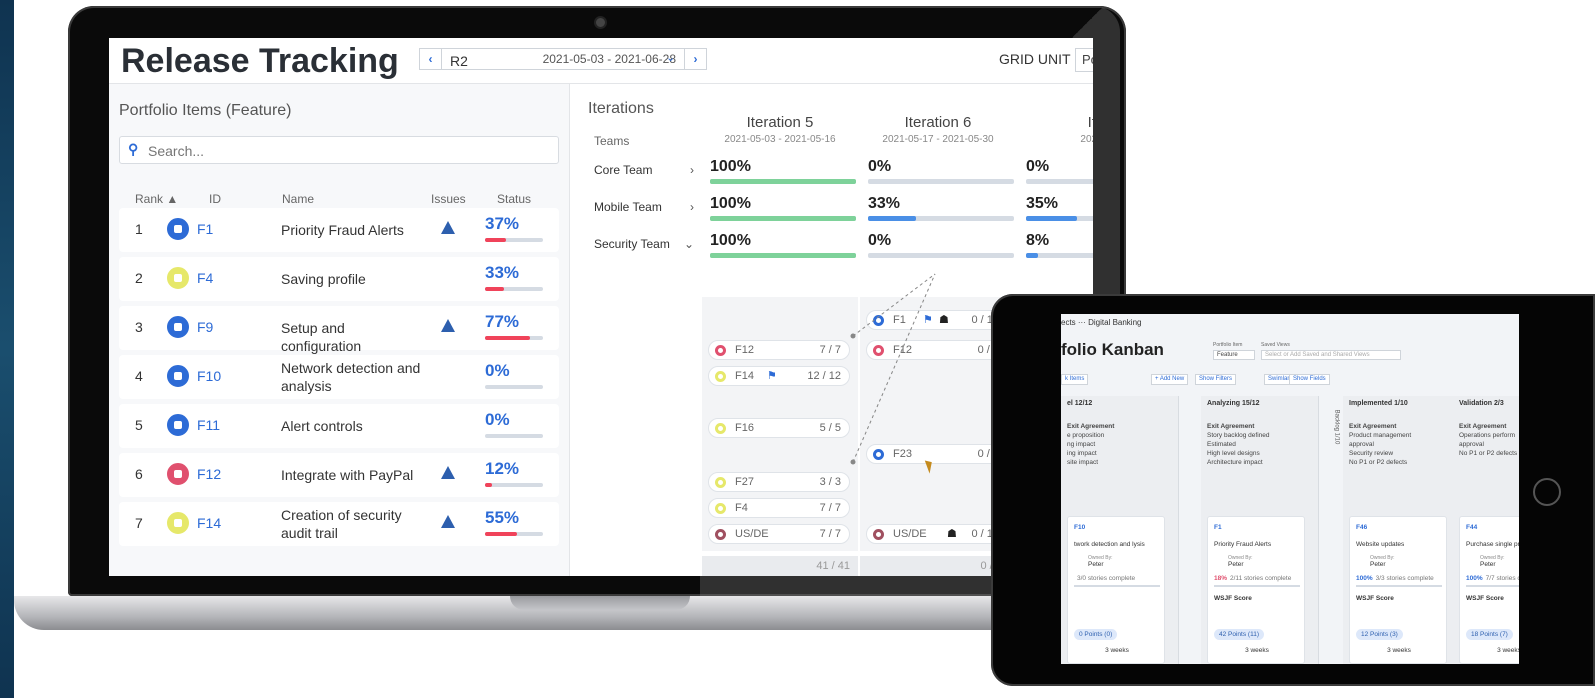 The image size is (1595, 698). I want to click on portfolio-item-select: Feature, so click(1234, 355).